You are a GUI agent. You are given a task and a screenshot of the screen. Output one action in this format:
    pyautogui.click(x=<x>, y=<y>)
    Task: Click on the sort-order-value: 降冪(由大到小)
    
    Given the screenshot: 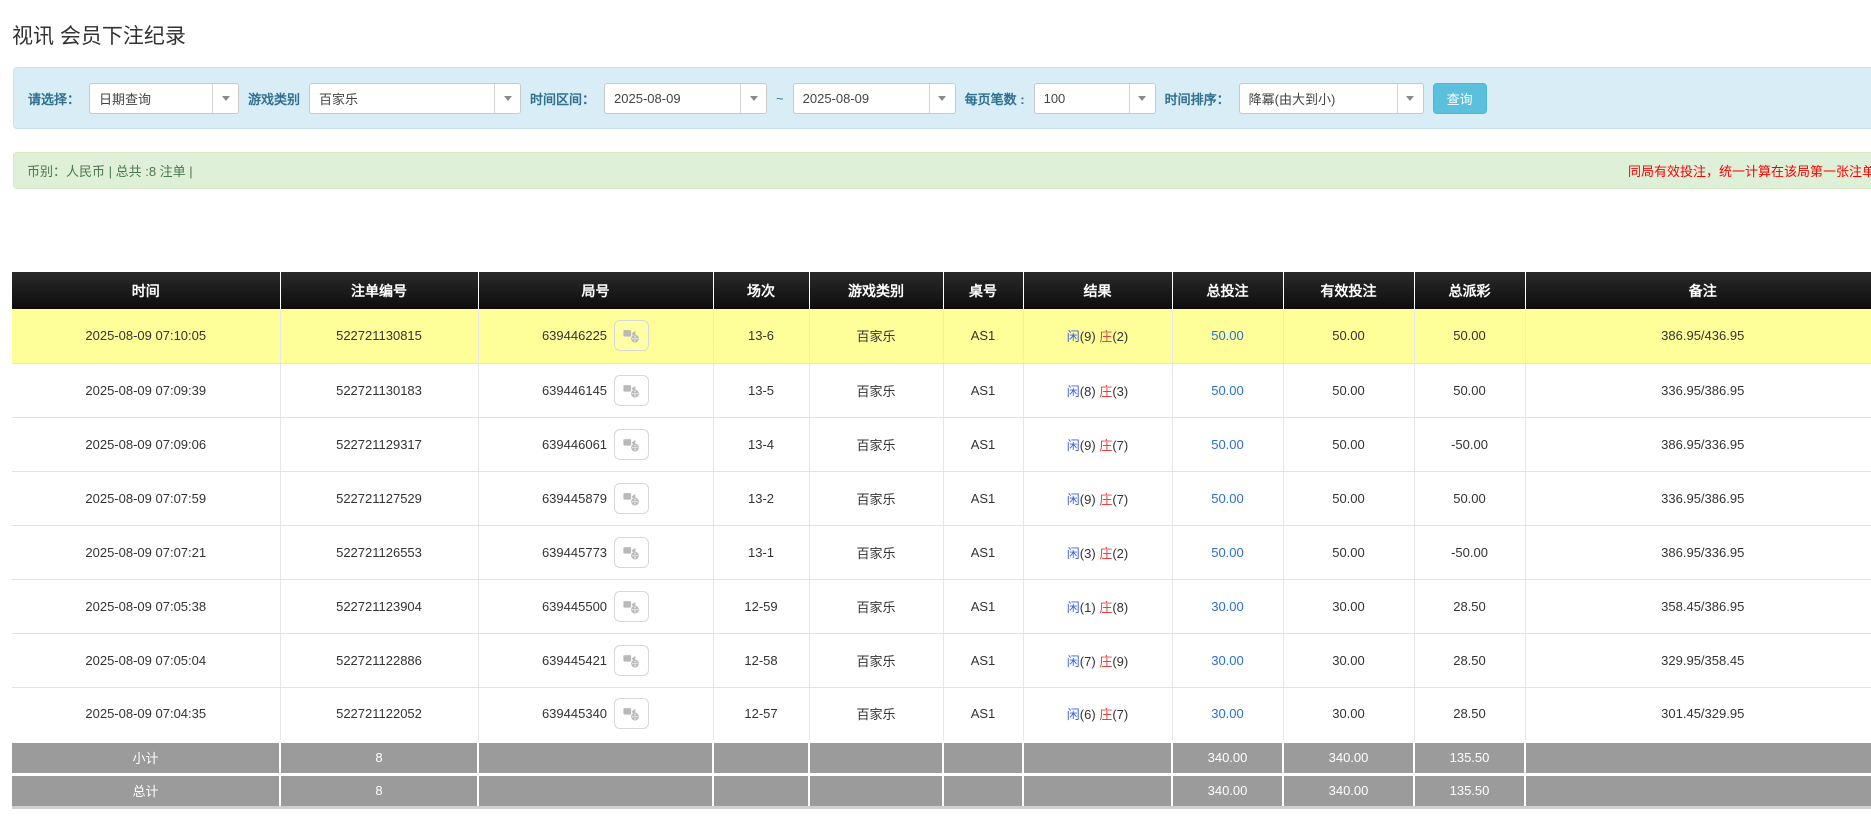 What is the action you would take?
    pyautogui.click(x=1318, y=98)
    